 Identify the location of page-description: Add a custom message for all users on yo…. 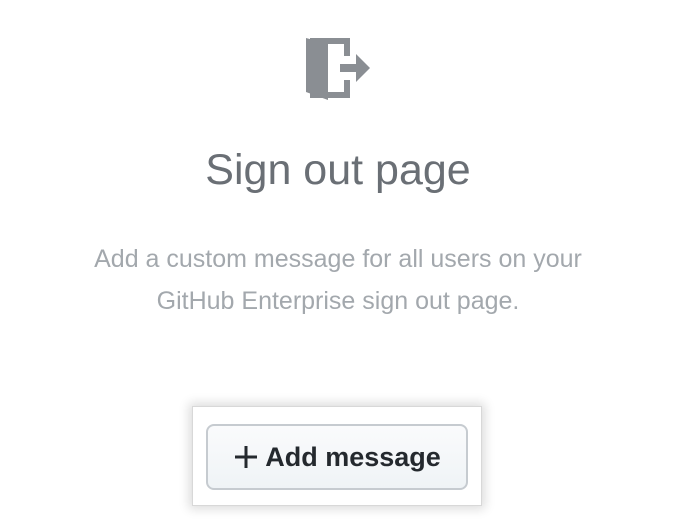
(338, 280).